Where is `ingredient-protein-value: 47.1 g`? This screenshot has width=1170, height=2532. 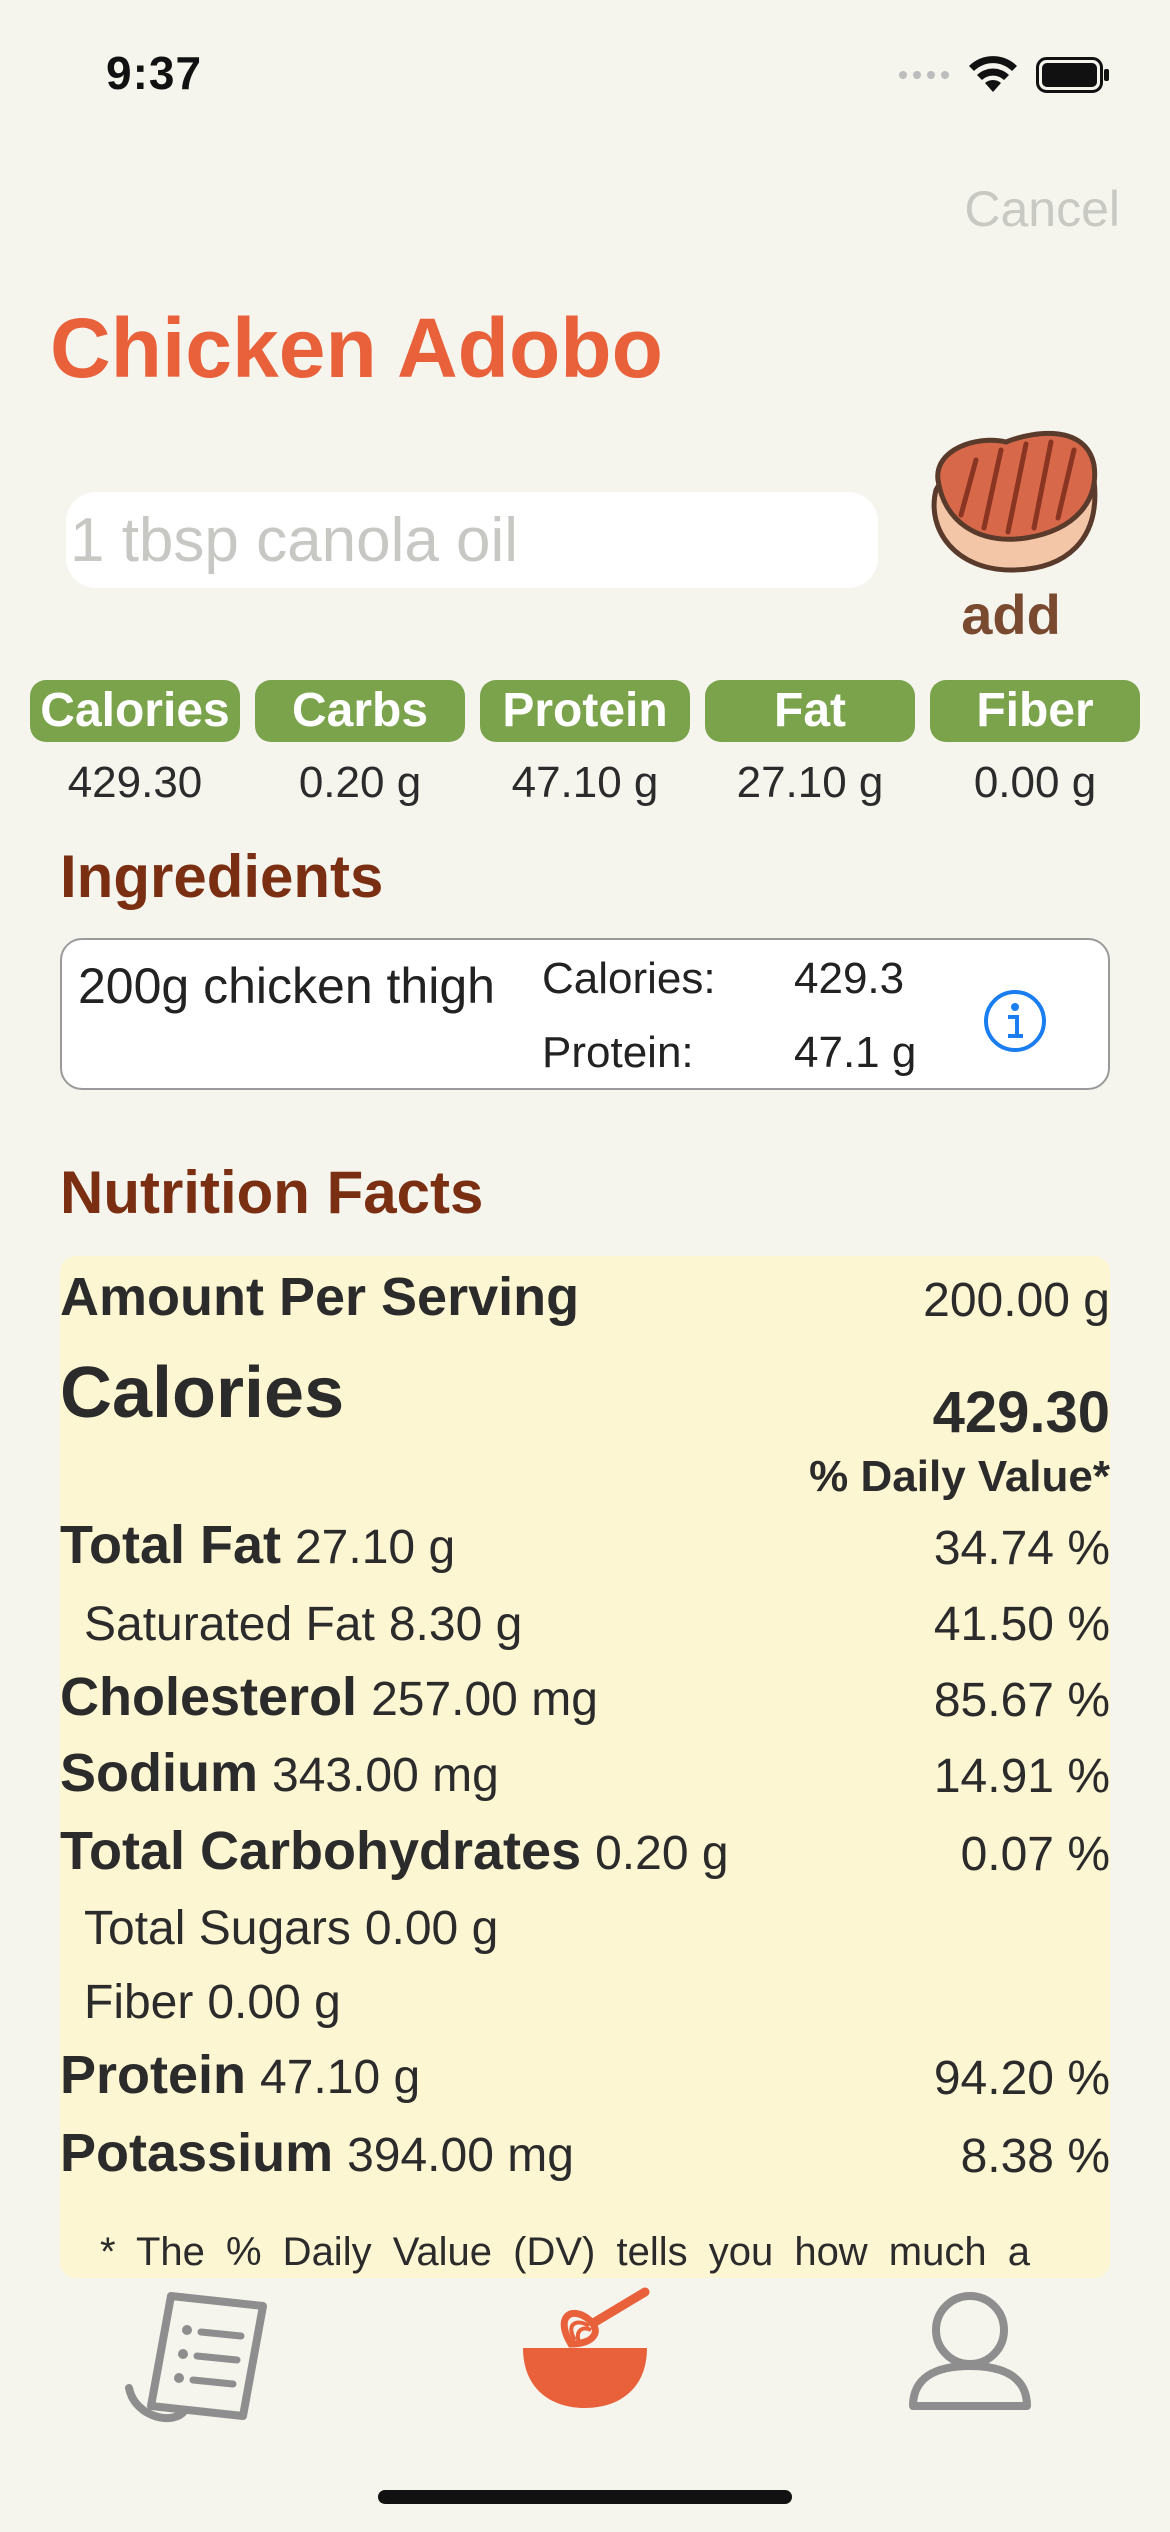
ingredient-protein-value: 47.1 g is located at coordinates (855, 1052).